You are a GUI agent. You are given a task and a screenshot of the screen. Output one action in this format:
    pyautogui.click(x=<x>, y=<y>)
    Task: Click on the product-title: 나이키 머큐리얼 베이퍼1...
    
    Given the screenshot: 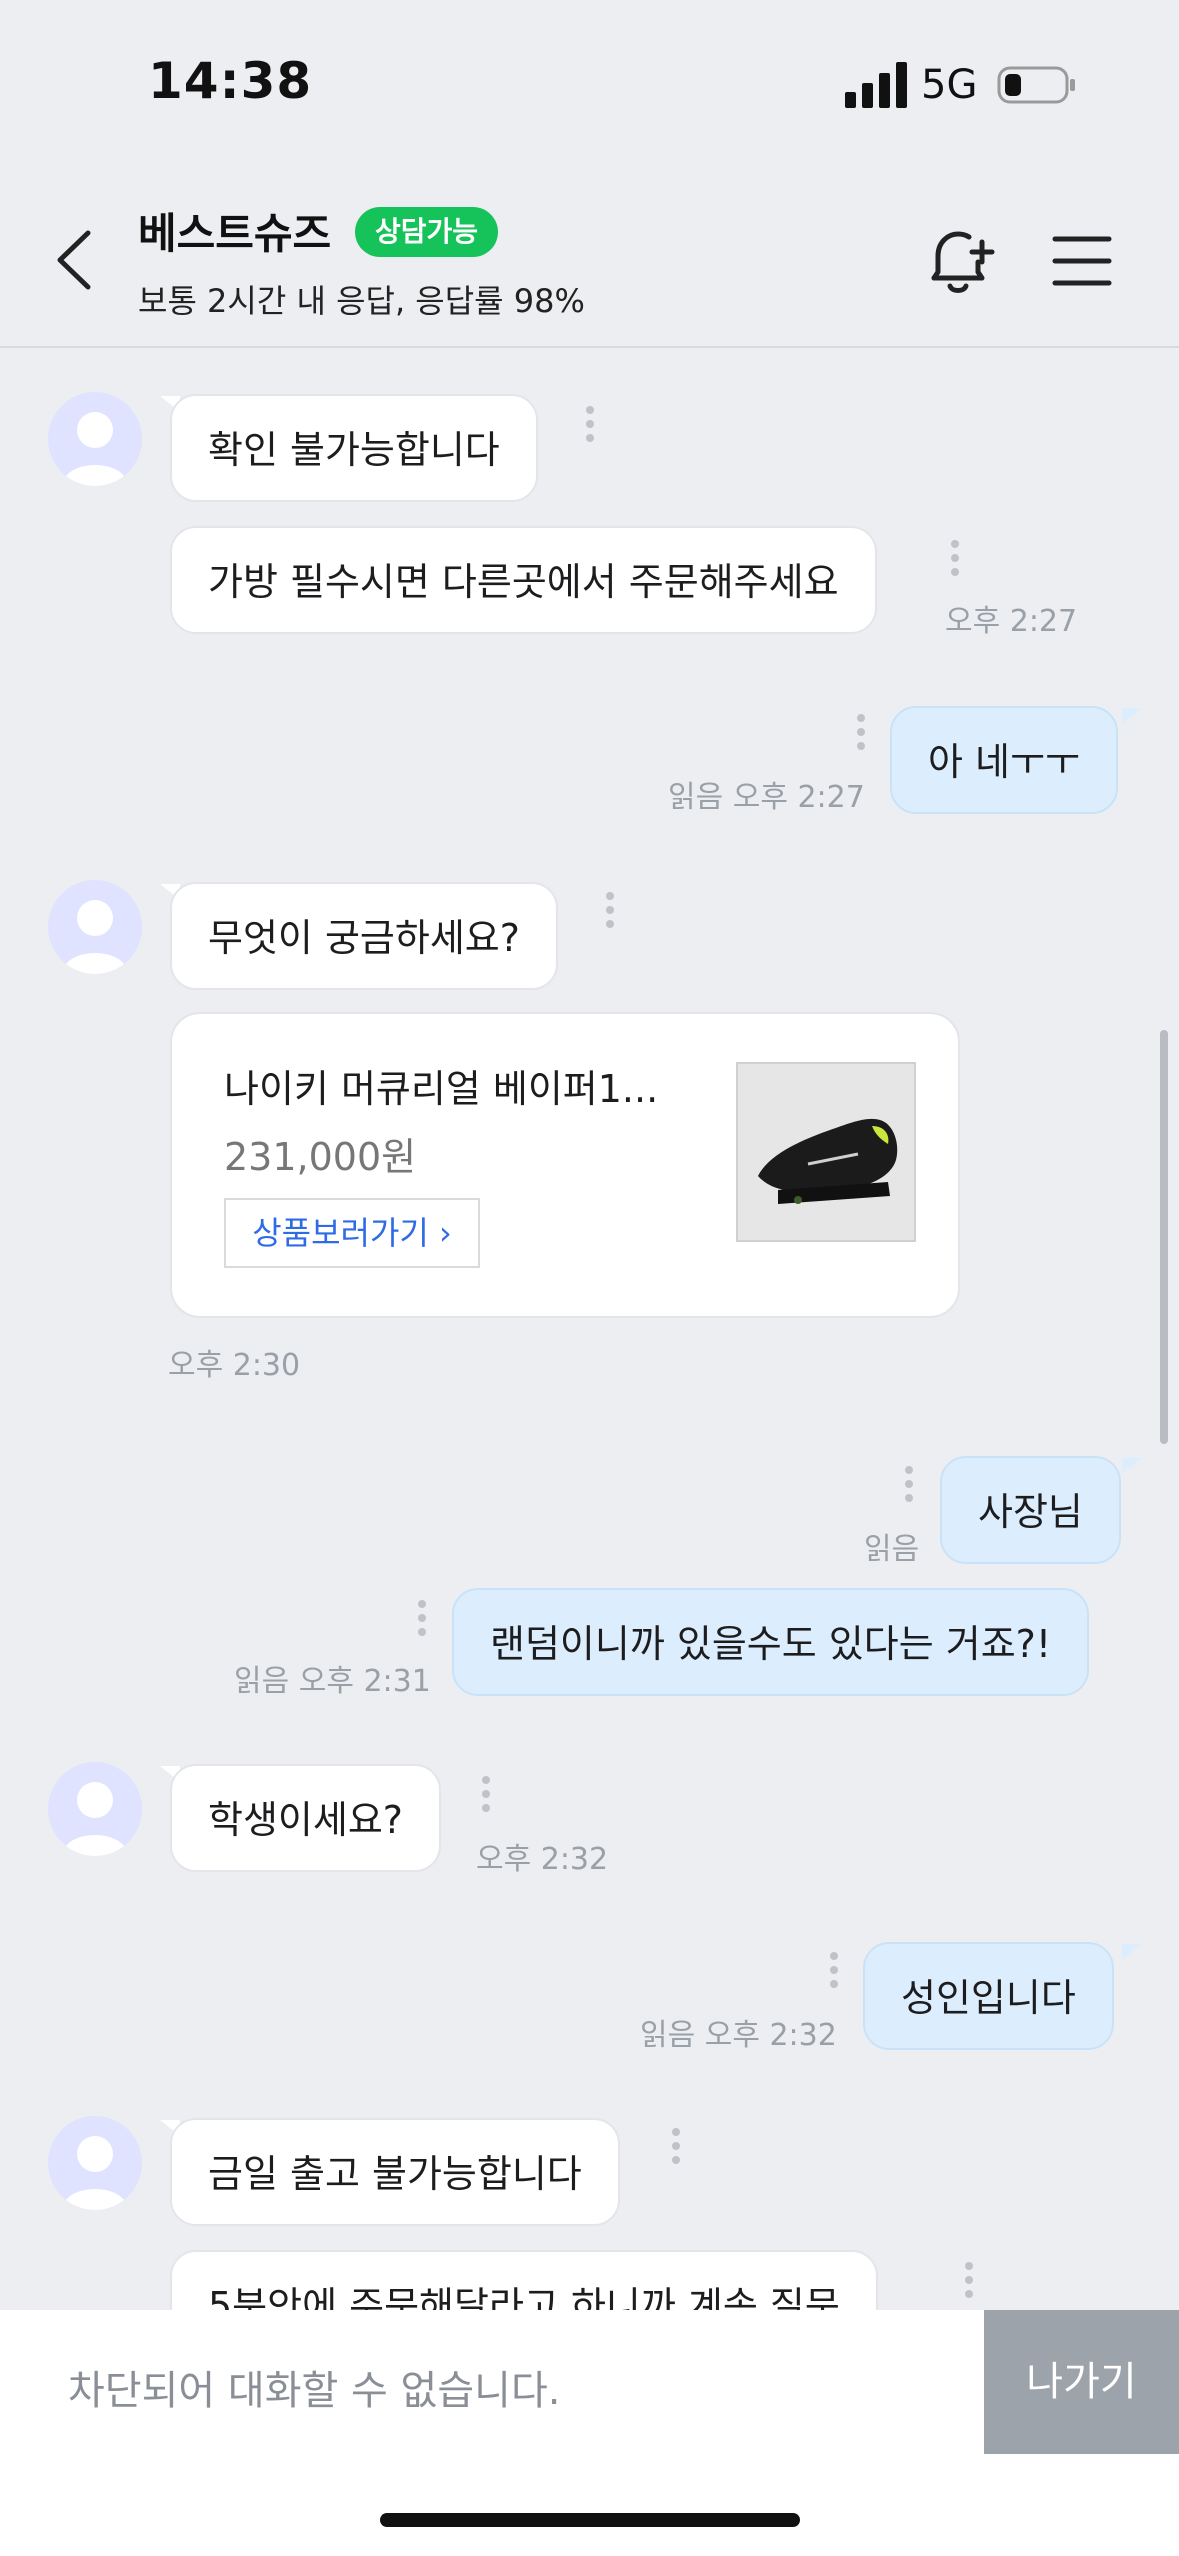 What is the action you would take?
    pyautogui.click(x=441, y=1089)
    